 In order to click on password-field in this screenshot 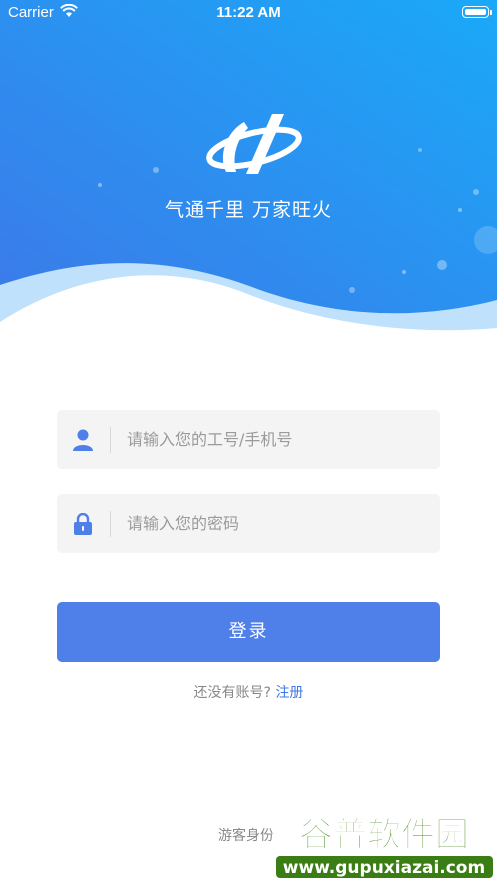, I will do `click(248, 523)`.